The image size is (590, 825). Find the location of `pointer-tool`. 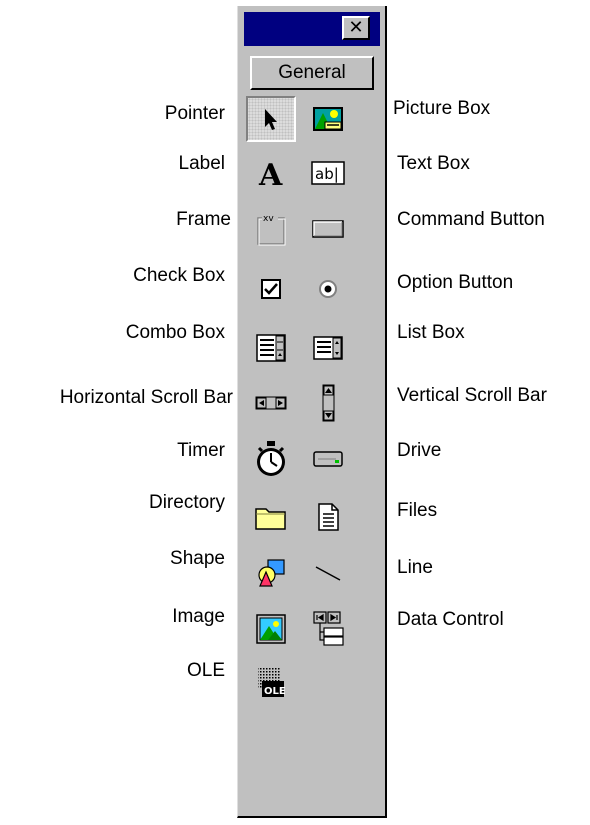

pointer-tool is located at coordinates (271, 119).